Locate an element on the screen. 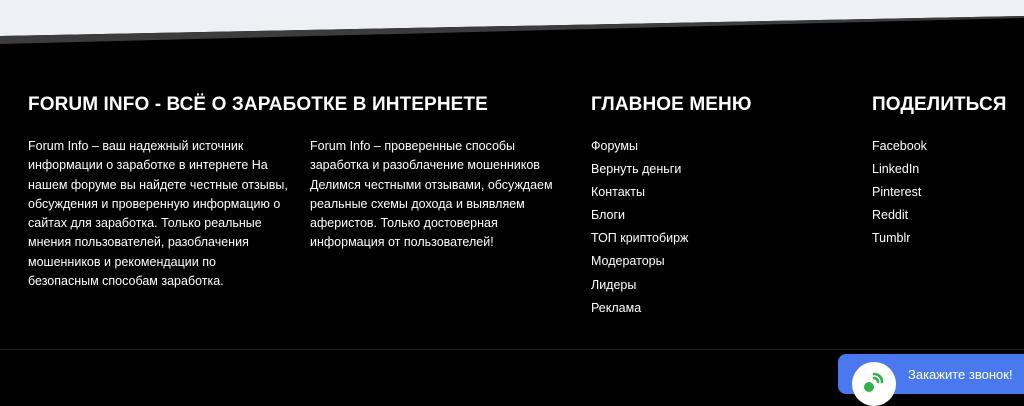 This screenshot has width=1024, height=406. menu-link-top-exchanges: ТОП криптобирж is located at coordinates (639, 238).